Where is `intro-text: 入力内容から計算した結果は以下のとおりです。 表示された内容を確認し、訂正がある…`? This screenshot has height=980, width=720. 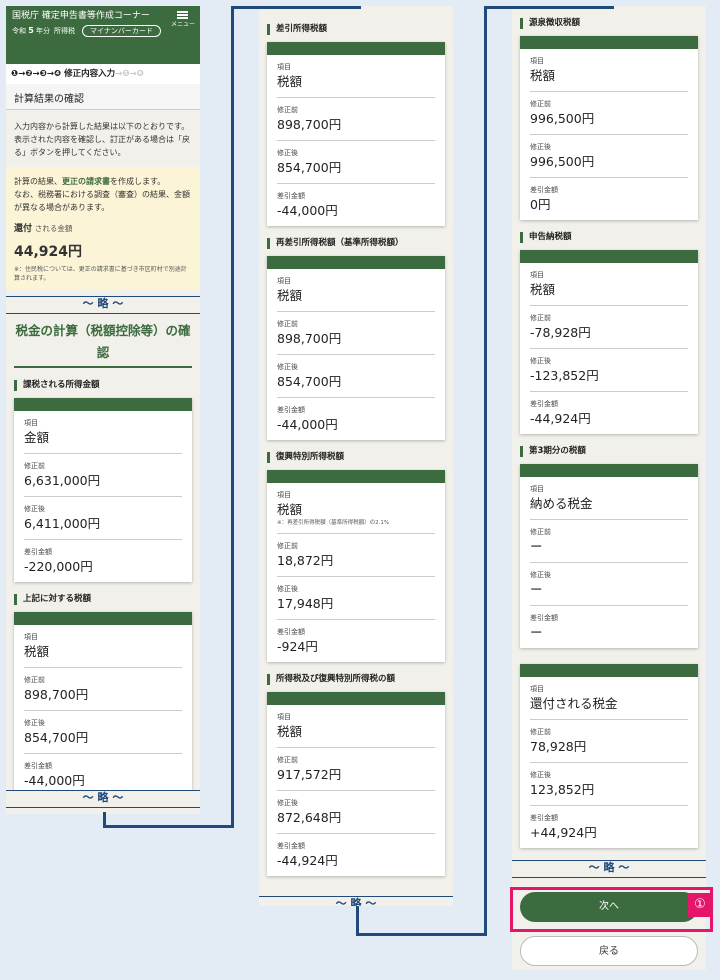
intro-text: 入力内容から計算した結果は以下のとおりです。 表示された内容を確認し、訂正がある… is located at coordinates (102, 139).